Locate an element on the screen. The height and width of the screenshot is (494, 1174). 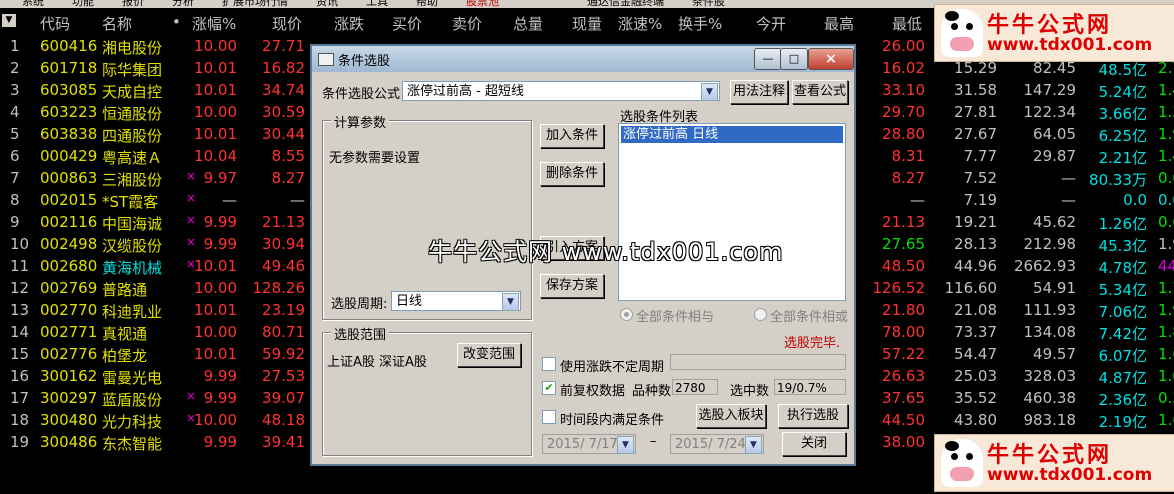
row-index: 15 is located at coordinates (20, 354).